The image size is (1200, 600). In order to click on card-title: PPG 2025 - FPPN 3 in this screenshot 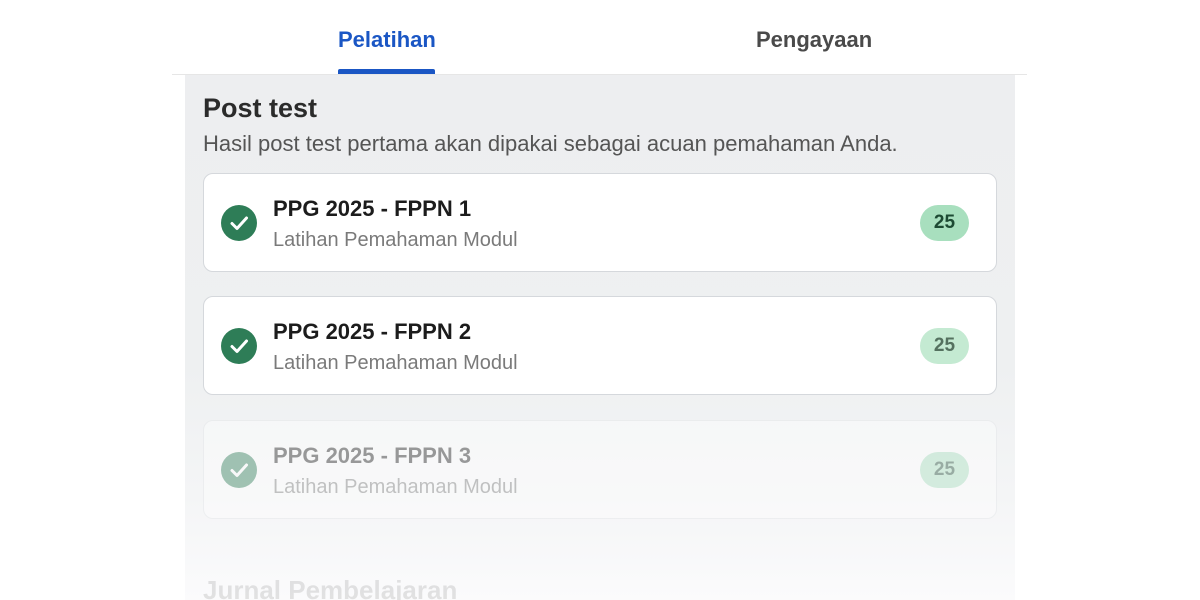, I will do `click(372, 455)`.